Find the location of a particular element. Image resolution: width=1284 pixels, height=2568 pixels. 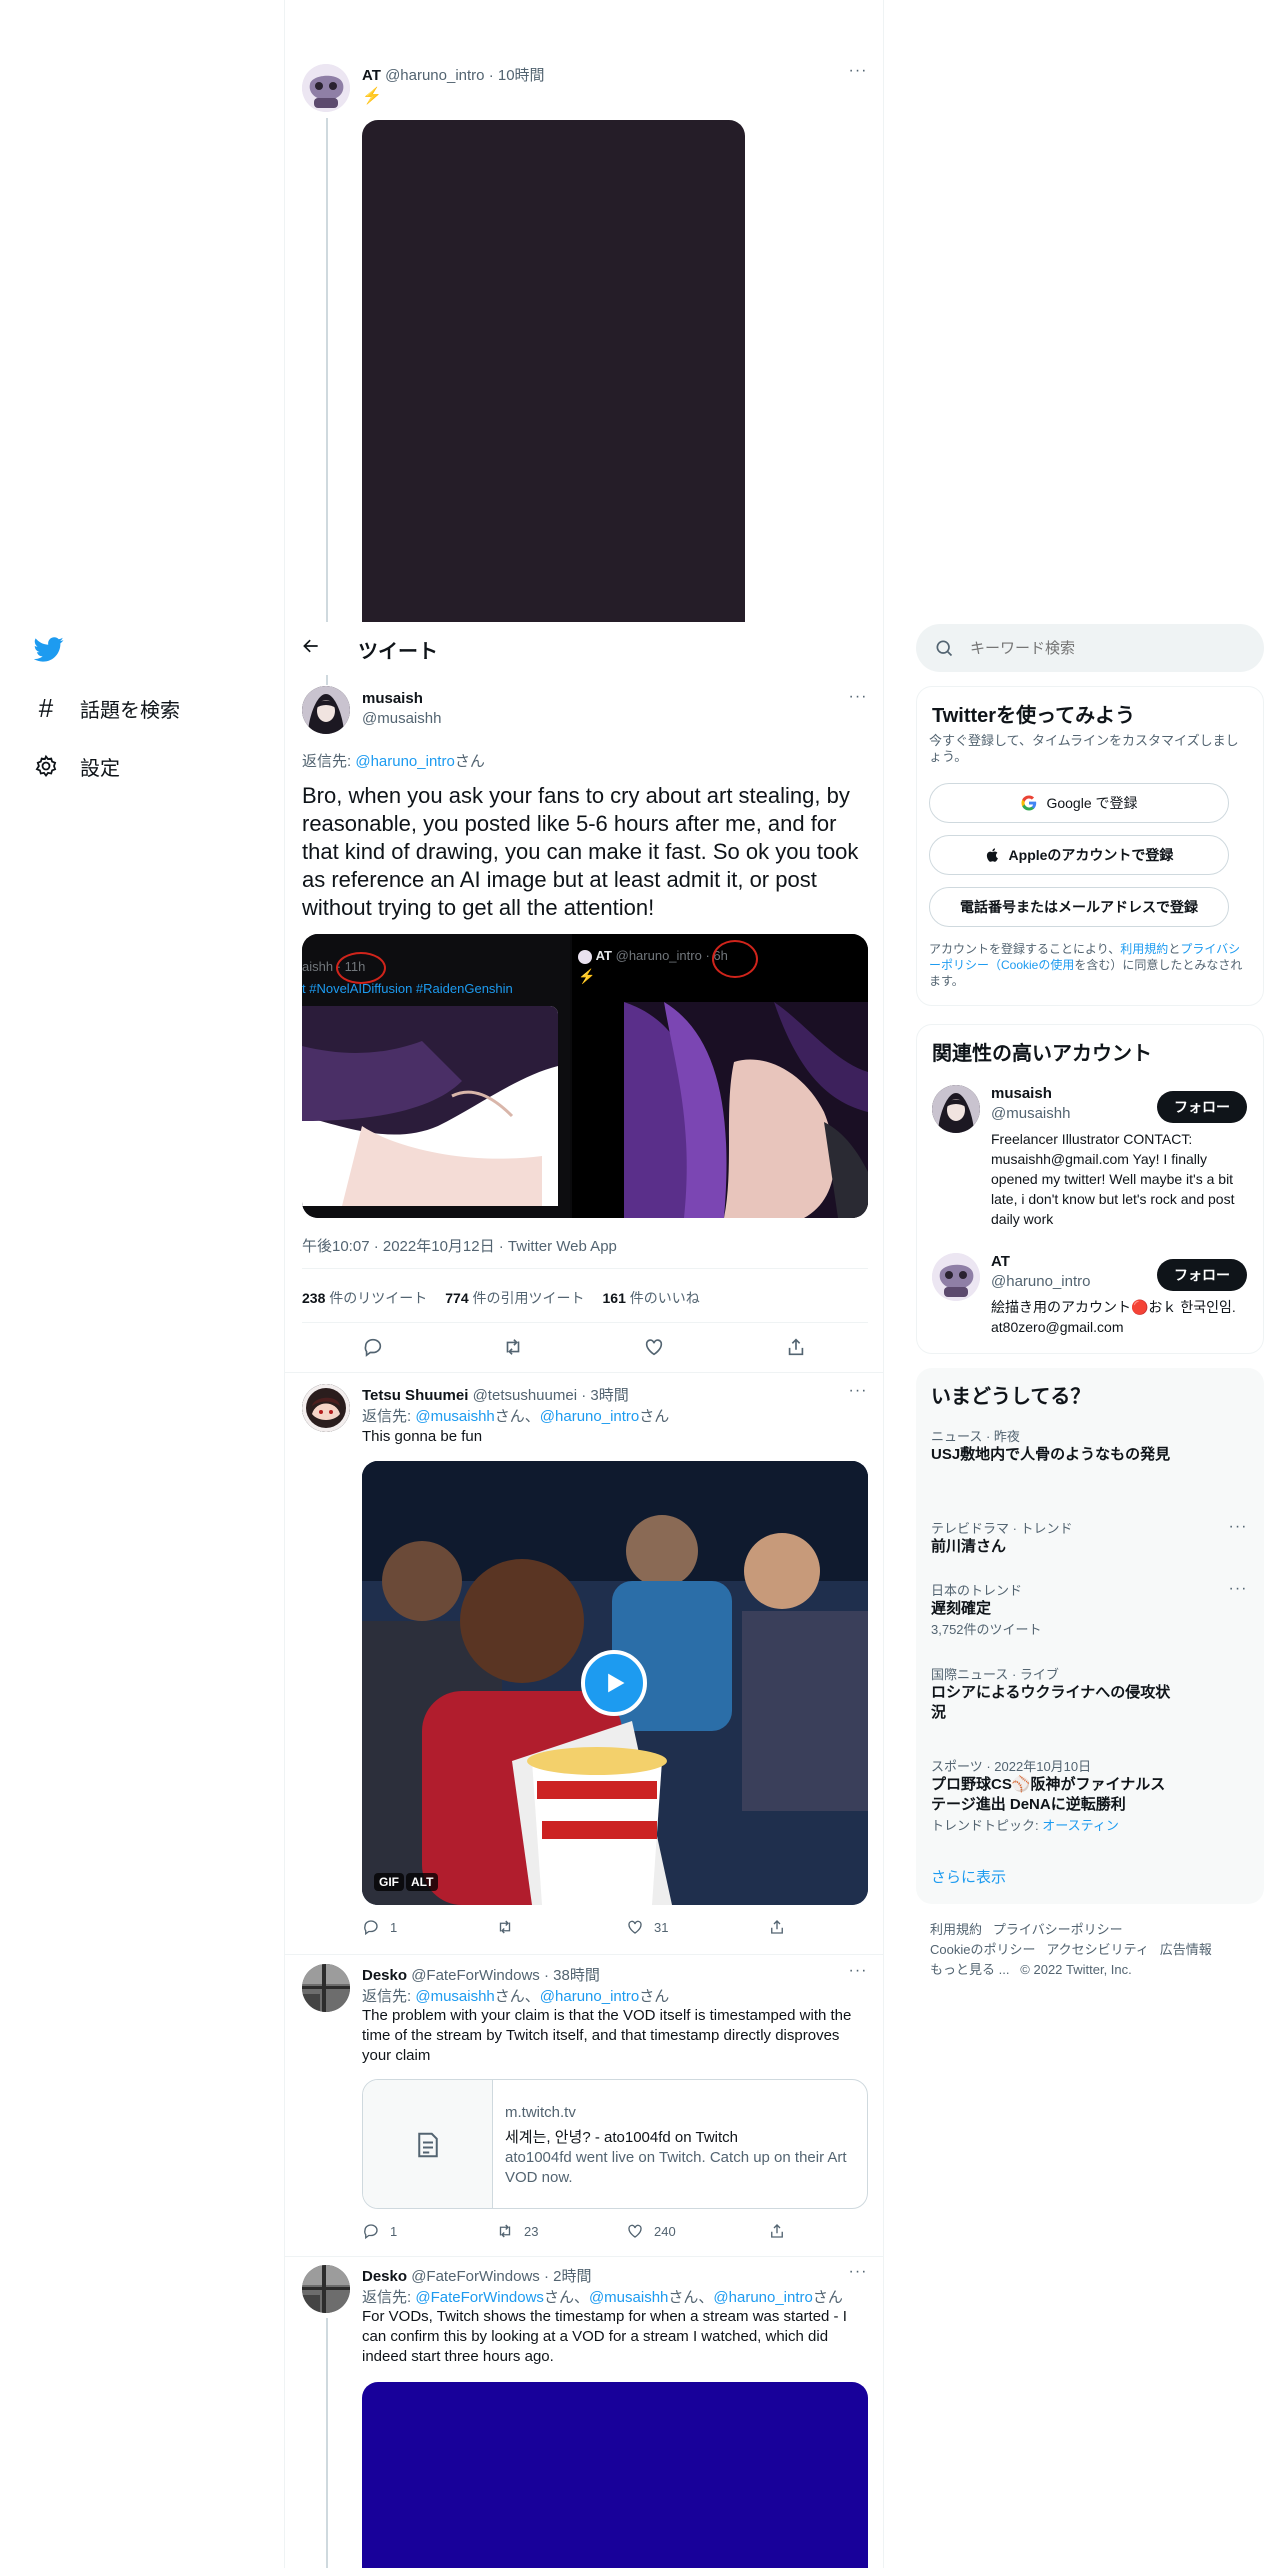

reply-prefix: 返信先: is located at coordinates (327, 761).